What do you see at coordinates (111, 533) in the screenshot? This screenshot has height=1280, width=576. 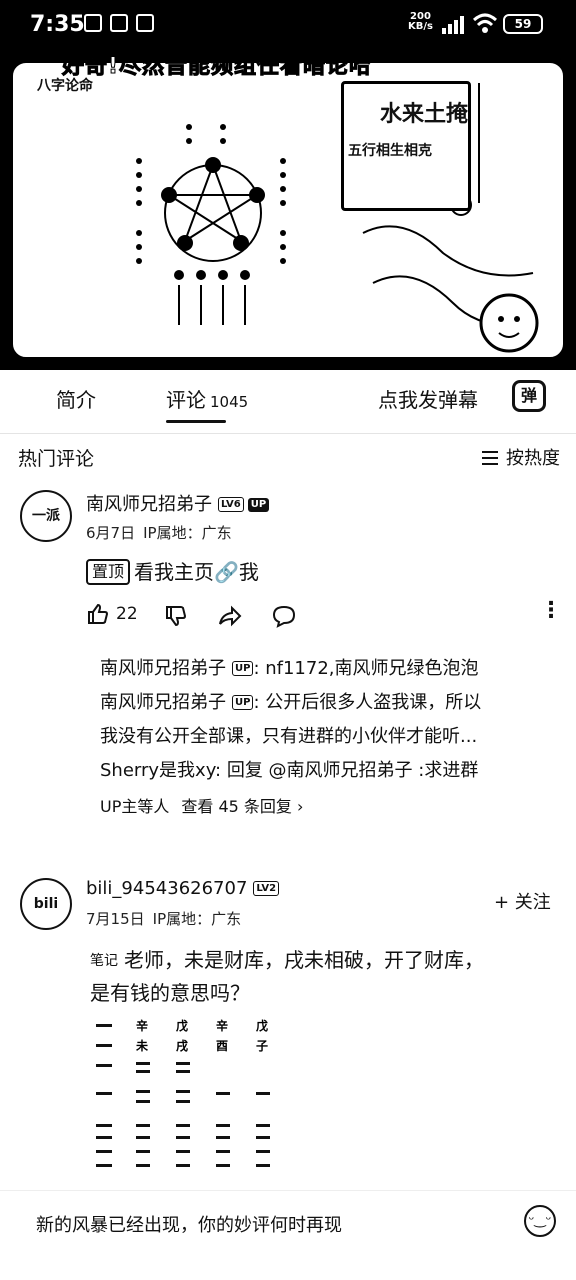 I see `comment-date: 6月7日` at bounding box center [111, 533].